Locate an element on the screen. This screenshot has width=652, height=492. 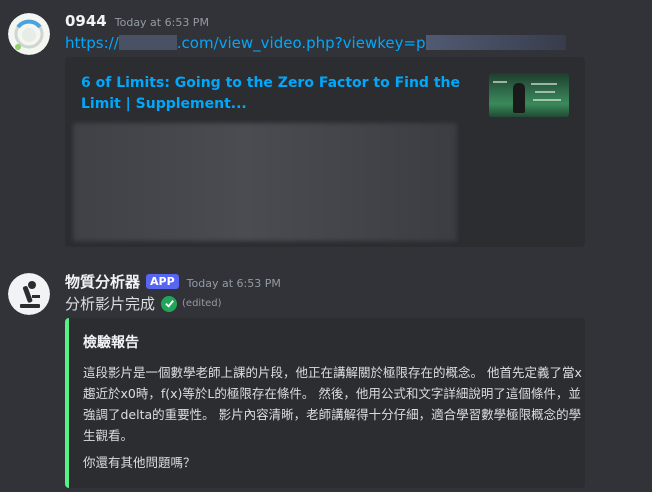
app-badge: APP is located at coordinates (162, 281).